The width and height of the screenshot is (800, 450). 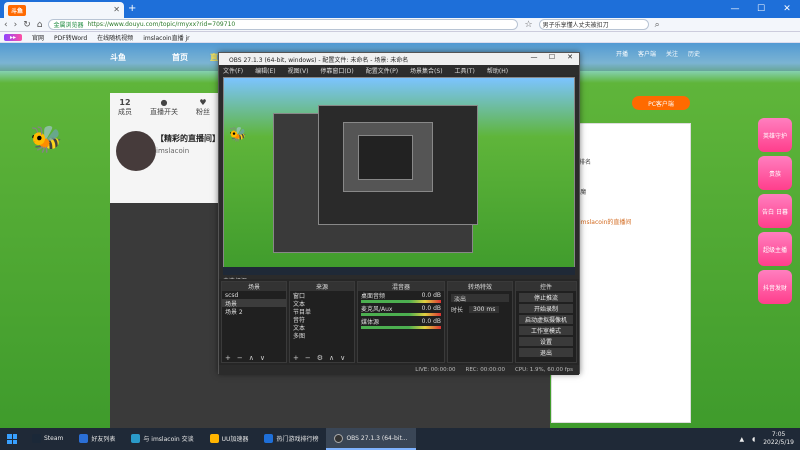 What do you see at coordinates (480, 322) in the screenshot?
I see `transition-dock: 转场特效 淡出 时长 300 ms` at bounding box center [480, 322].